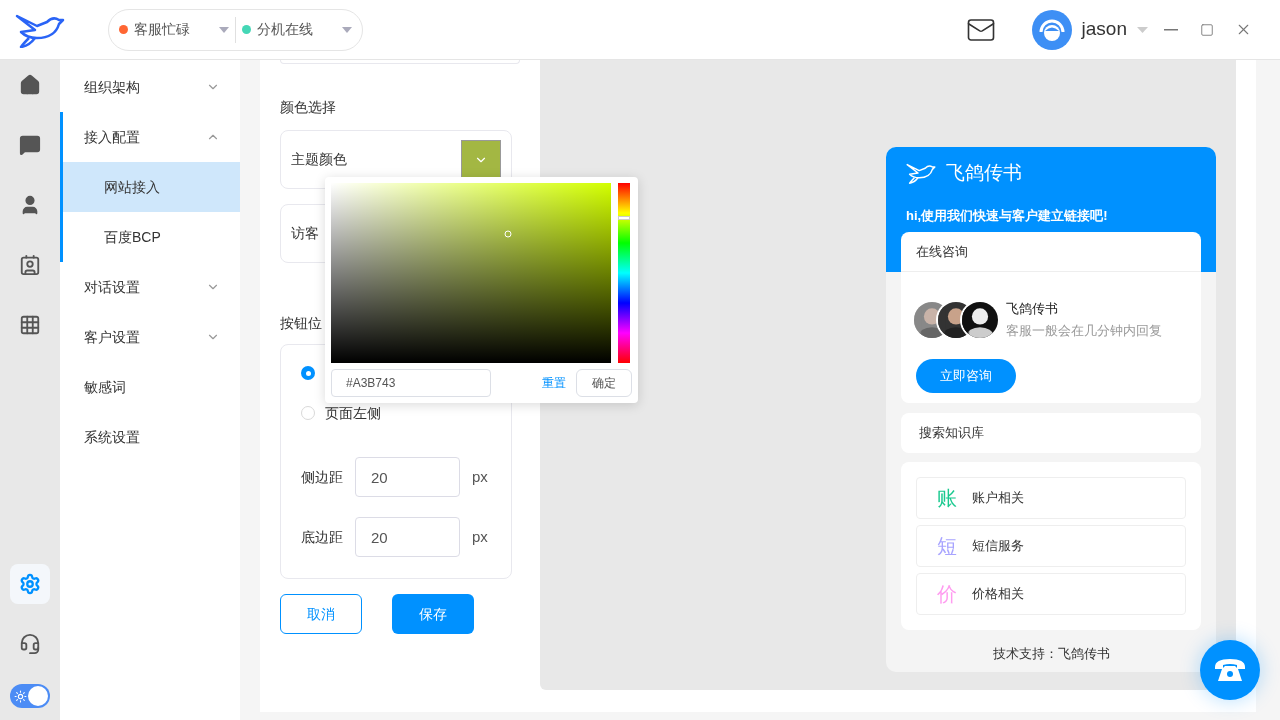 The height and width of the screenshot is (720, 1280). What do you see at coordinates (1051, 654) in the screenshot?
I see `footer-text: 技术支持：飞鸽传书` at bounding box center [1051, 654].